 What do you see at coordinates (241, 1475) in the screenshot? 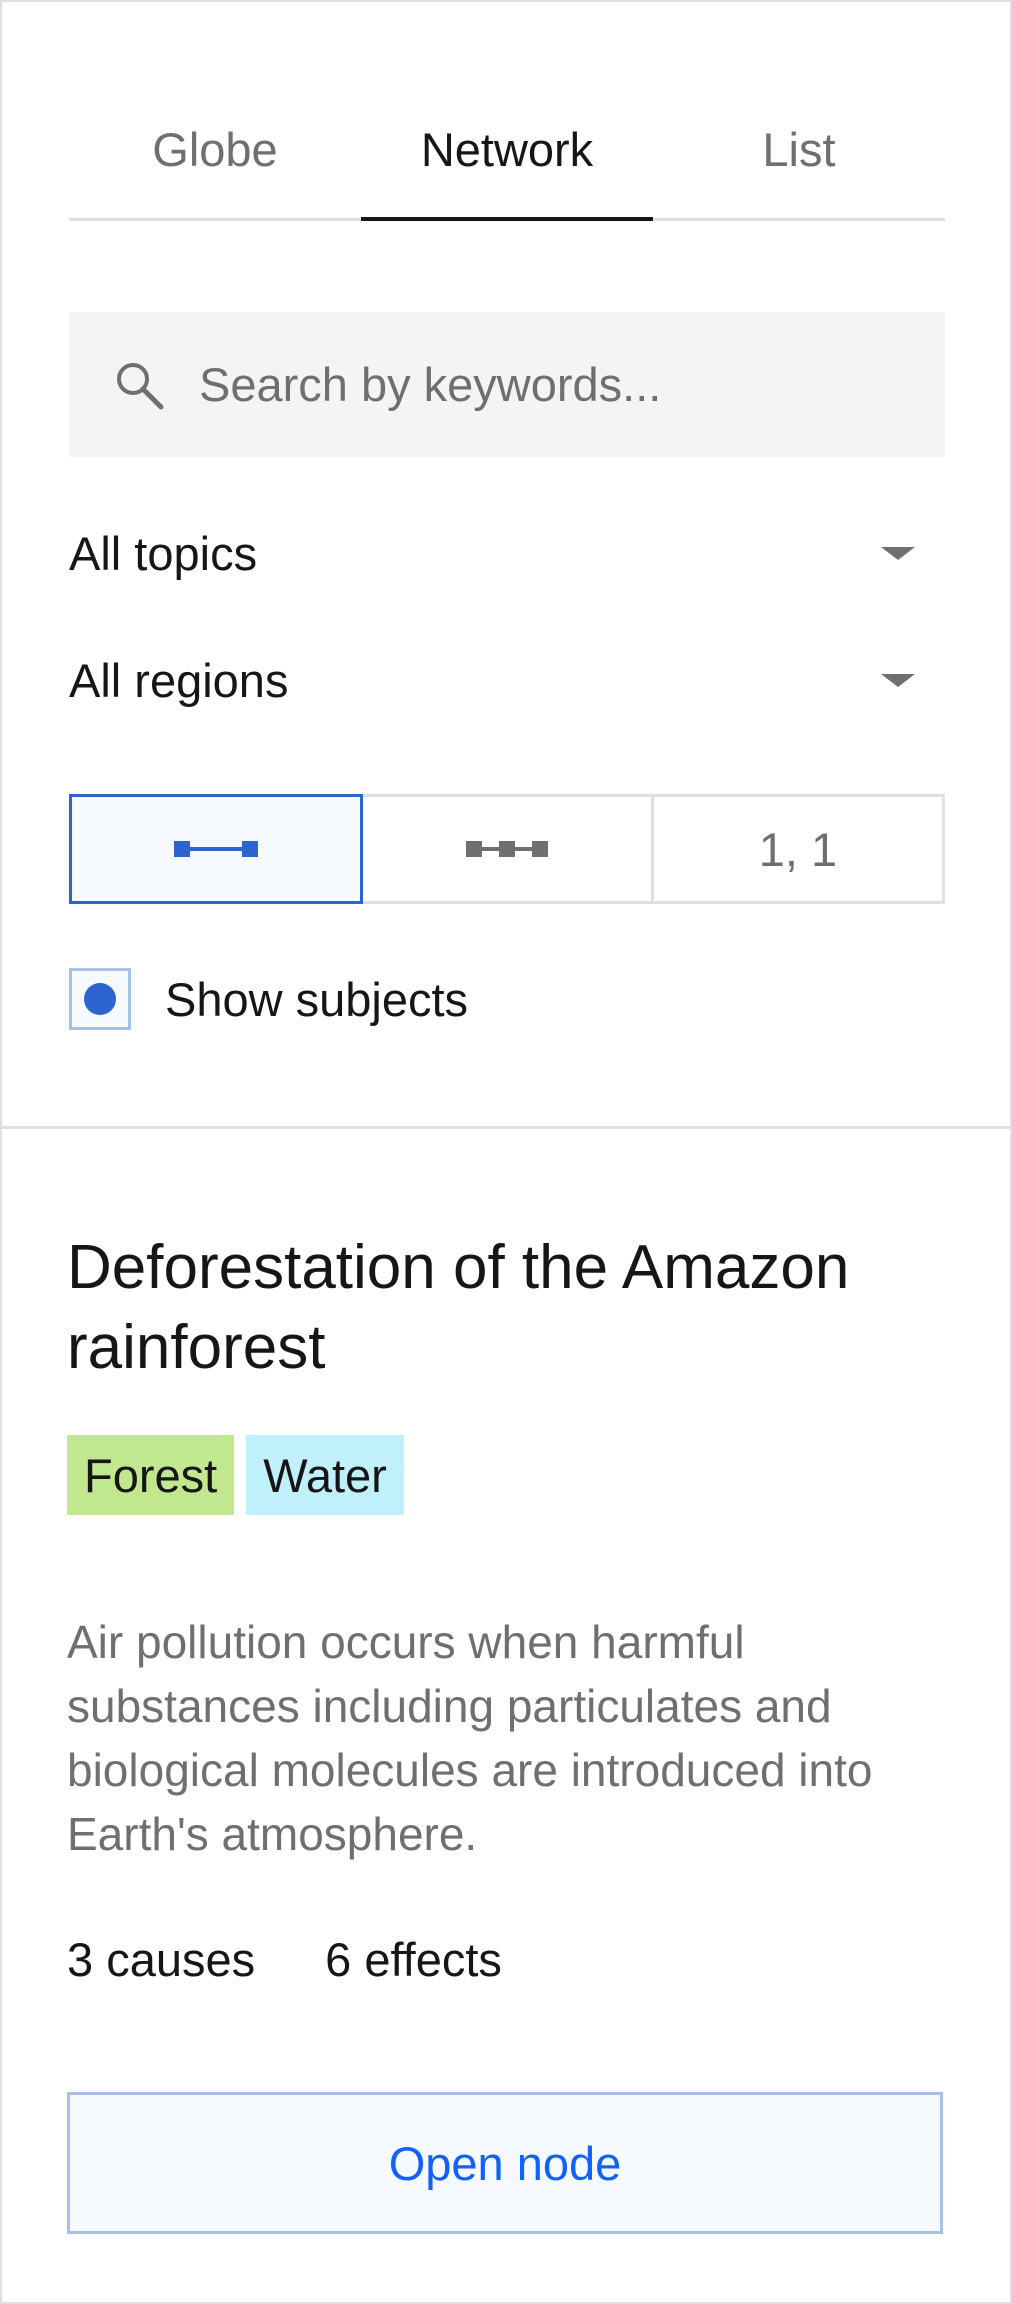
I see `node-tags: Forest Water` at bounding box center [241, 1475].